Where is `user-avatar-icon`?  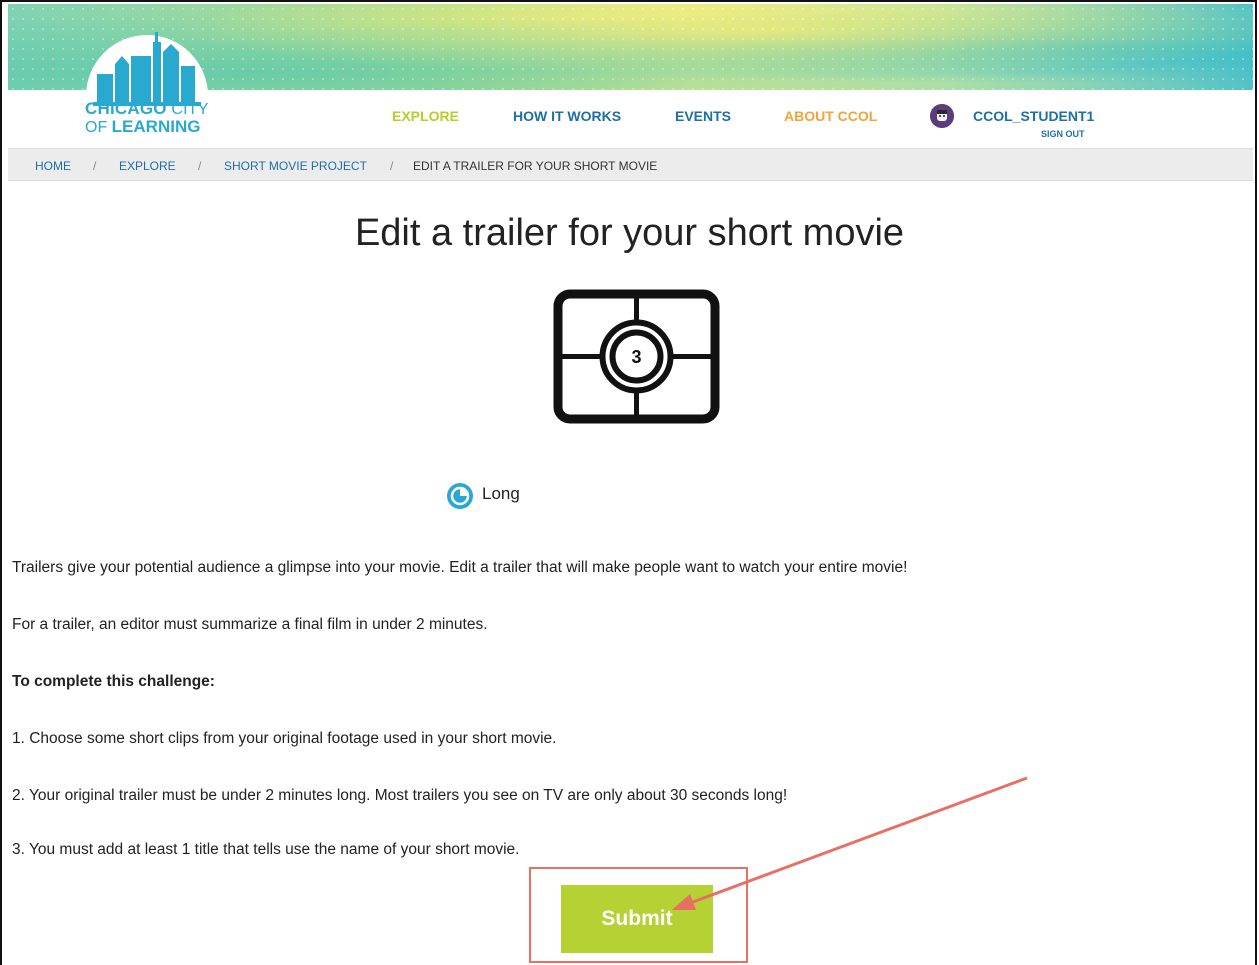
user-avatar-icon is located at coordinates (942, 116).